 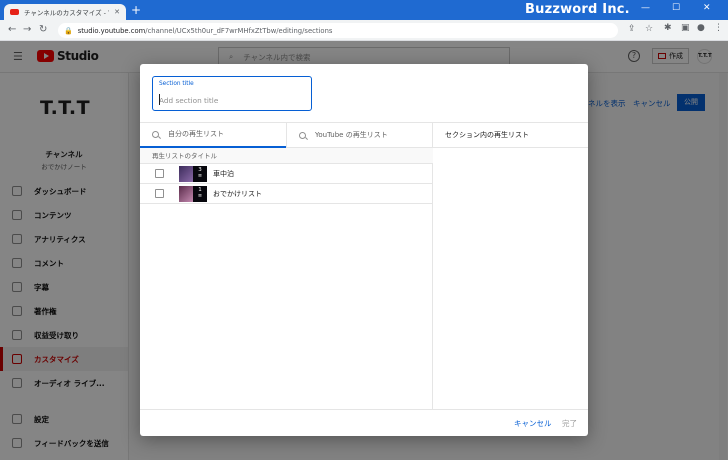 What do you see at coordinates (68, 30) in the screenshot?
I see `lock-icon: 🔒` at bounding box center [68, 30].